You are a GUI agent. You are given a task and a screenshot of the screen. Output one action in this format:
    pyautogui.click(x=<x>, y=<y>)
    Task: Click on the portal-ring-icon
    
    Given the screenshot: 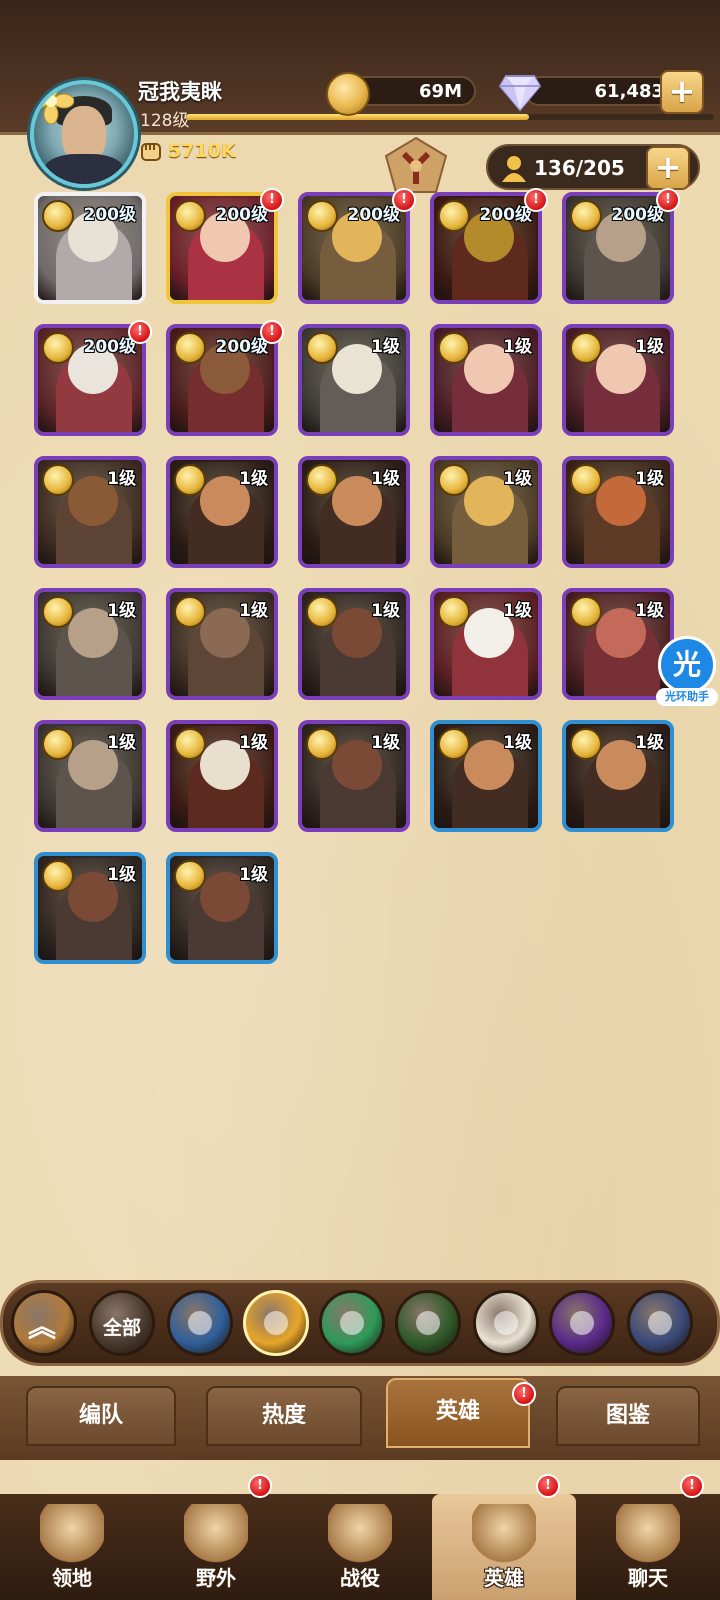 What is the action you would take?
    pyautogui.click(x=660, y=1323)
    